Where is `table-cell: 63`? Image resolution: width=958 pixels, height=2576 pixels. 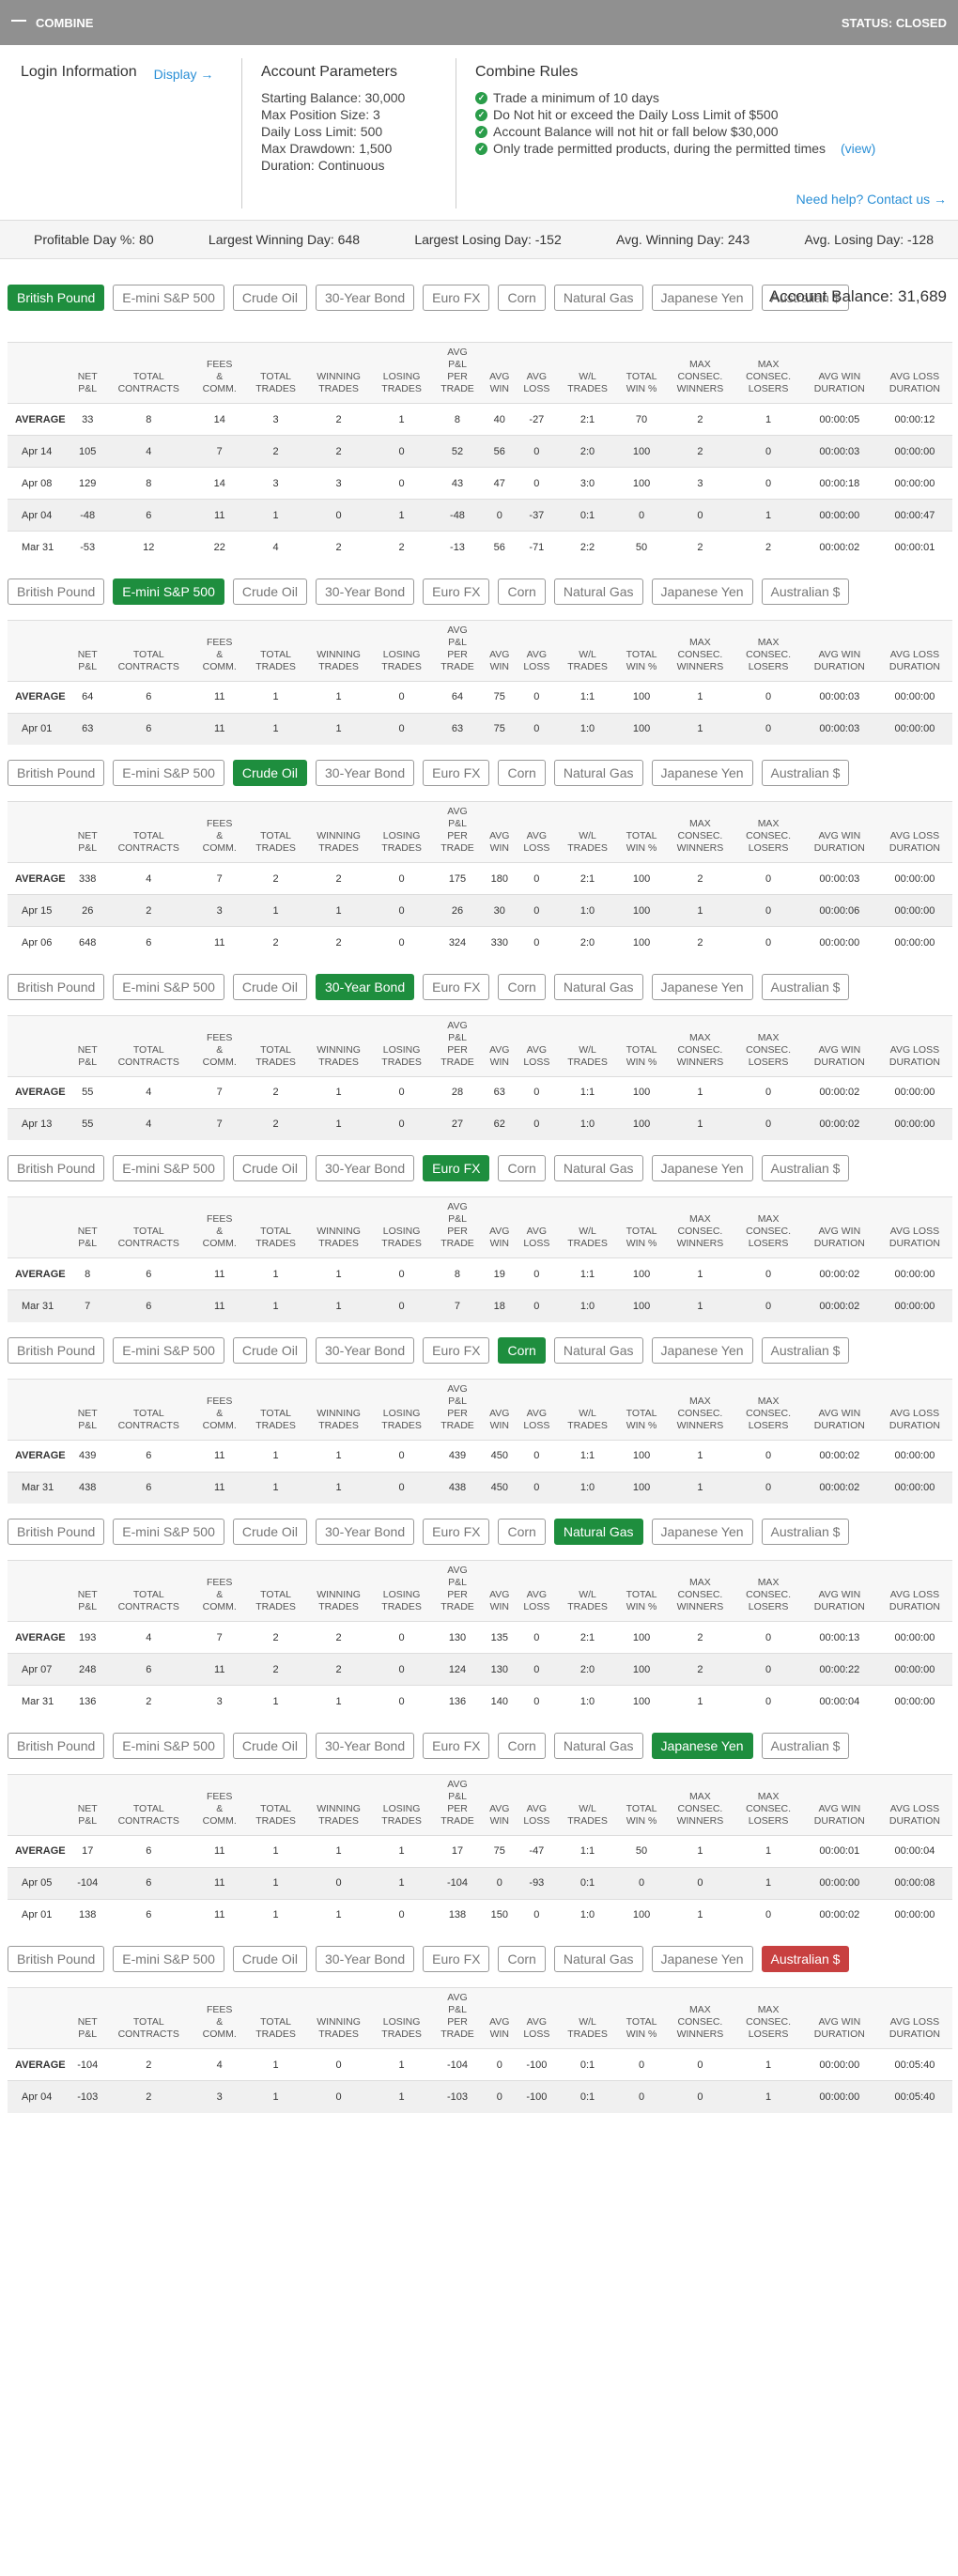
table-cell: 63 is located at coordinates (457, 728).